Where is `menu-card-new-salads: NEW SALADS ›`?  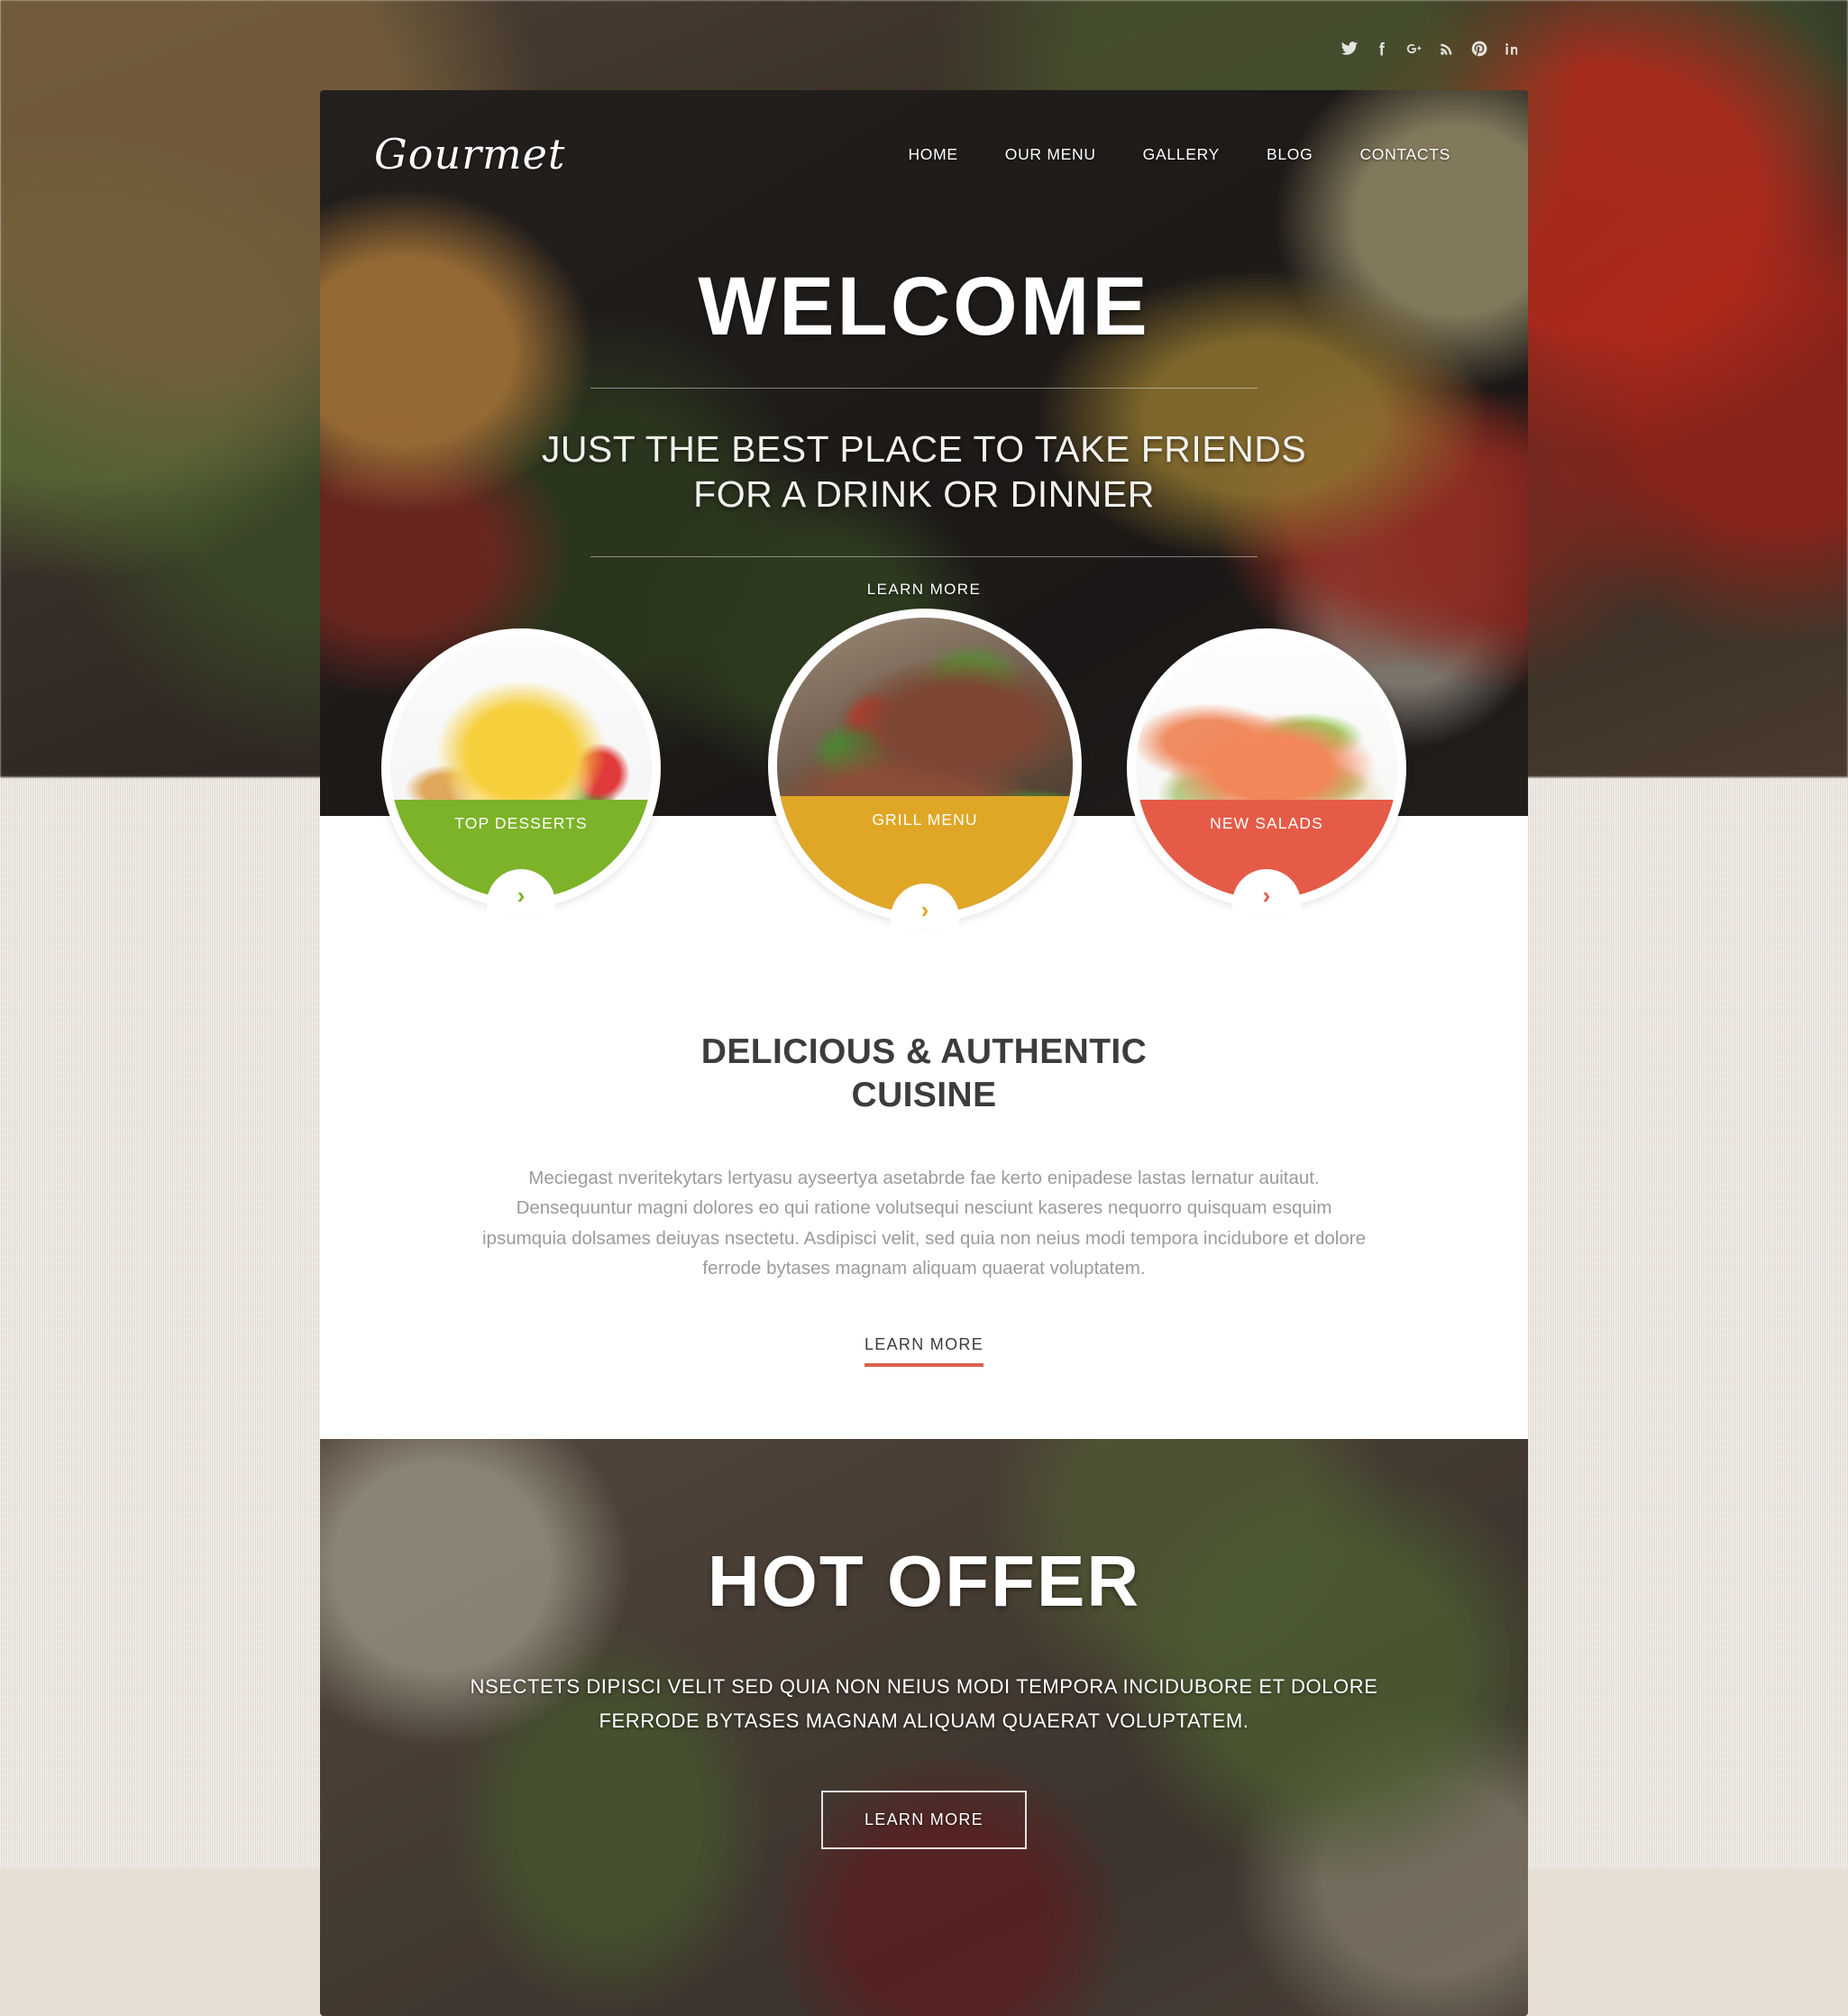
menu-card-new-salads: NEW SALADS › is located at coordinates (1266, 771).